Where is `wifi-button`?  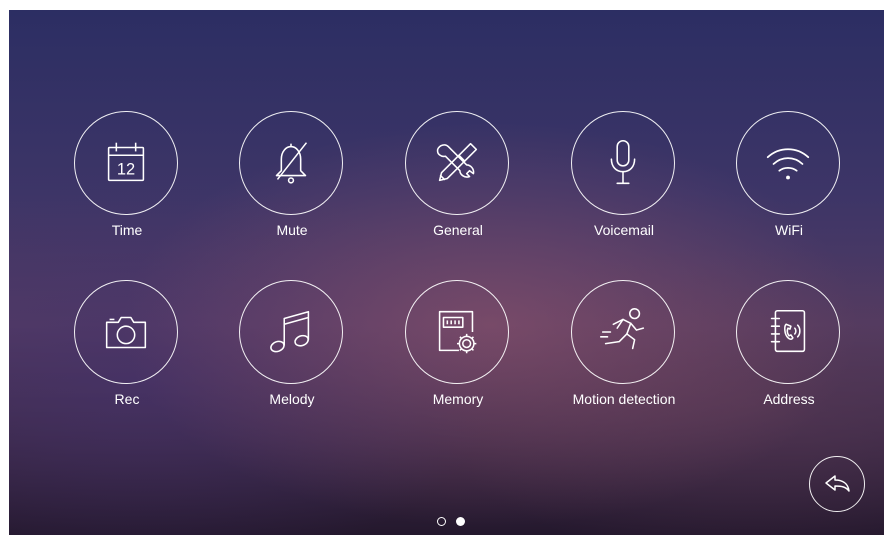
wifi-button is located at coordinates (788, 163).